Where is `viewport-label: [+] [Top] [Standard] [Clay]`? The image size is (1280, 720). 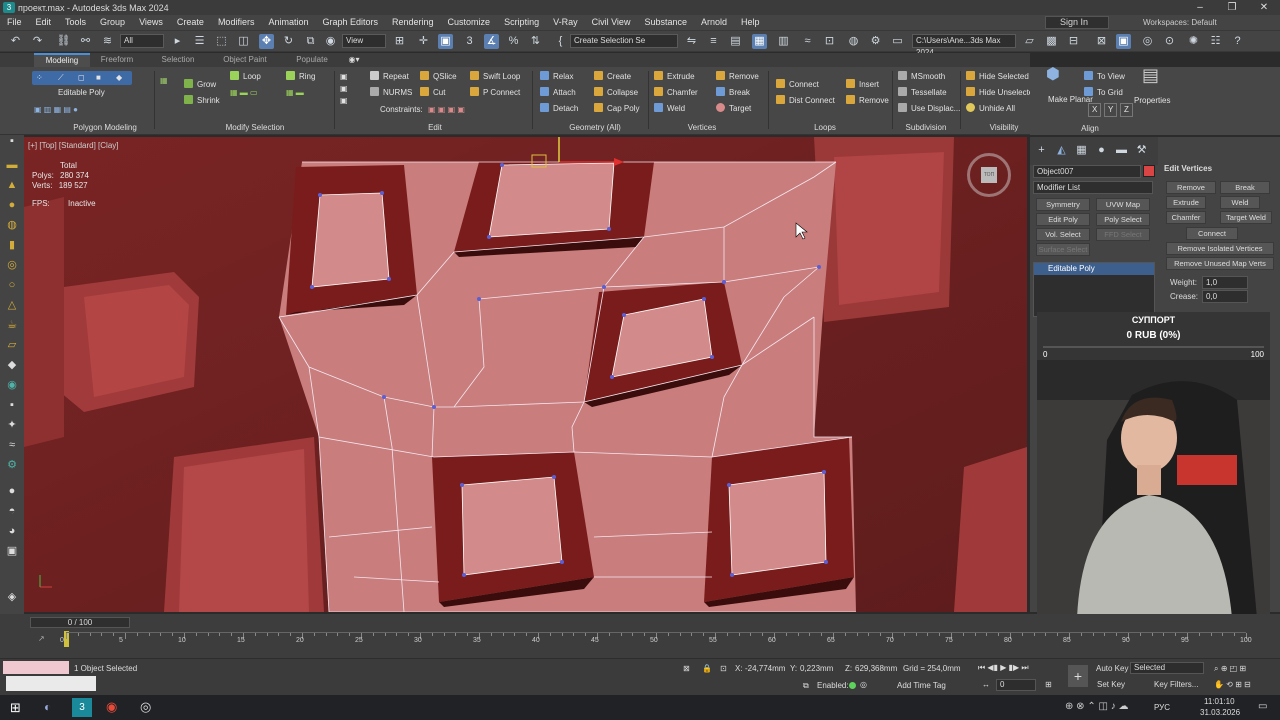
viewport-label: [+] [Top] [Standard] [Clay] is located at coordinates (73, 145).